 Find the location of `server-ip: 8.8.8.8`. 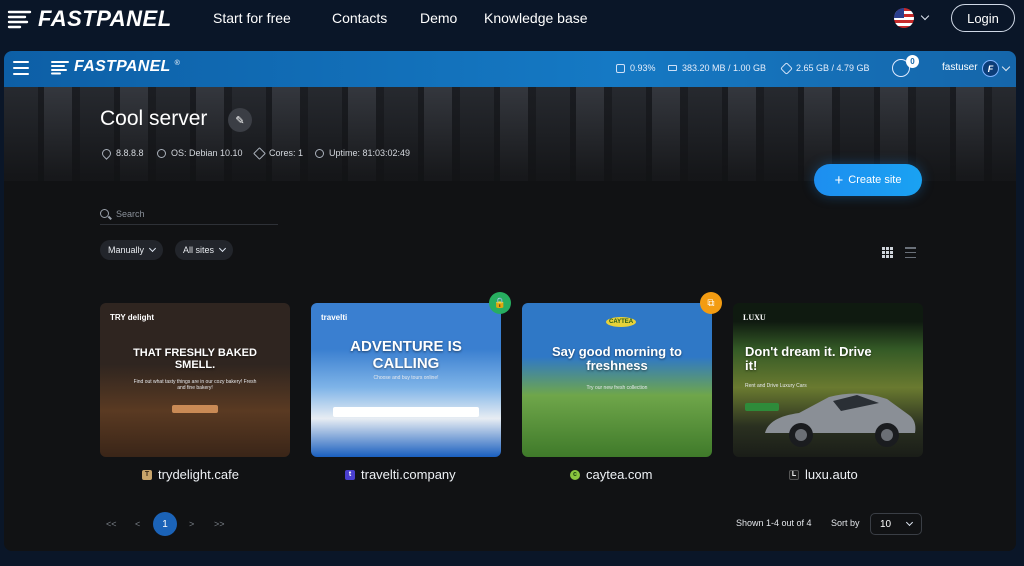

server-ip: 8.8.8.8 is located at coordinates (122, 153).